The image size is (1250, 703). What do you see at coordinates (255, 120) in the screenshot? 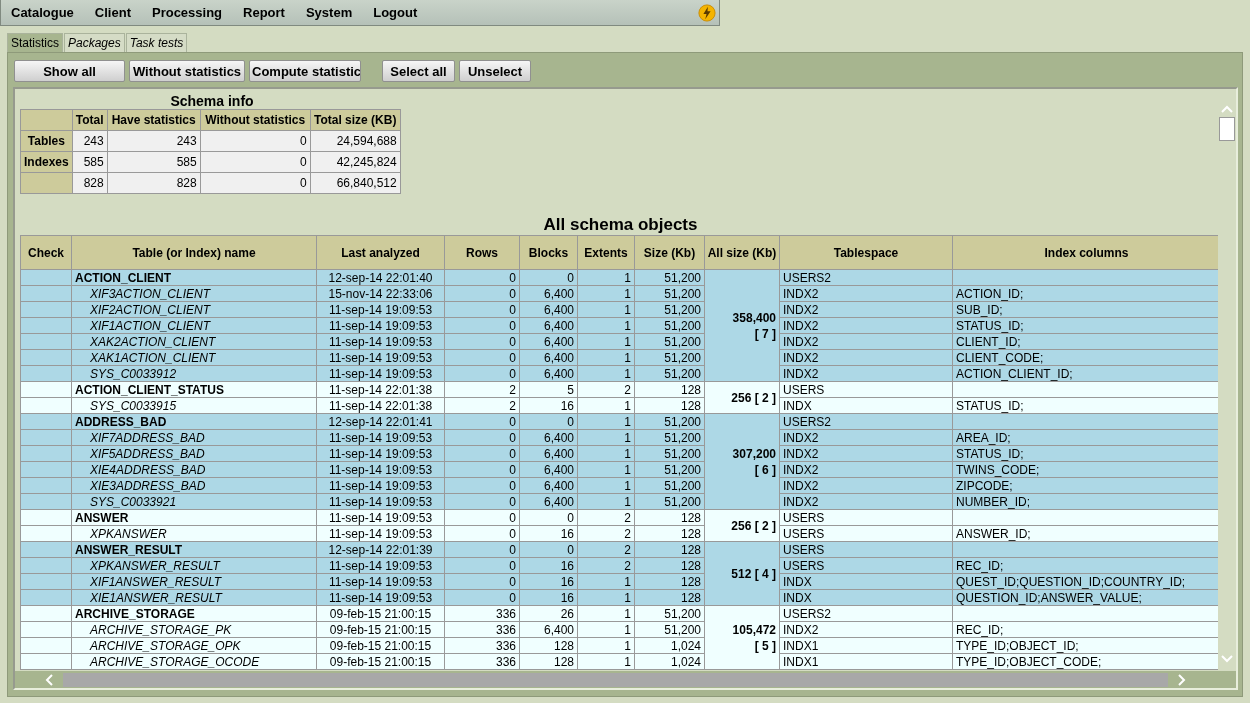
I see `header-cell: Without statistics` at bounding box center [255, 120].